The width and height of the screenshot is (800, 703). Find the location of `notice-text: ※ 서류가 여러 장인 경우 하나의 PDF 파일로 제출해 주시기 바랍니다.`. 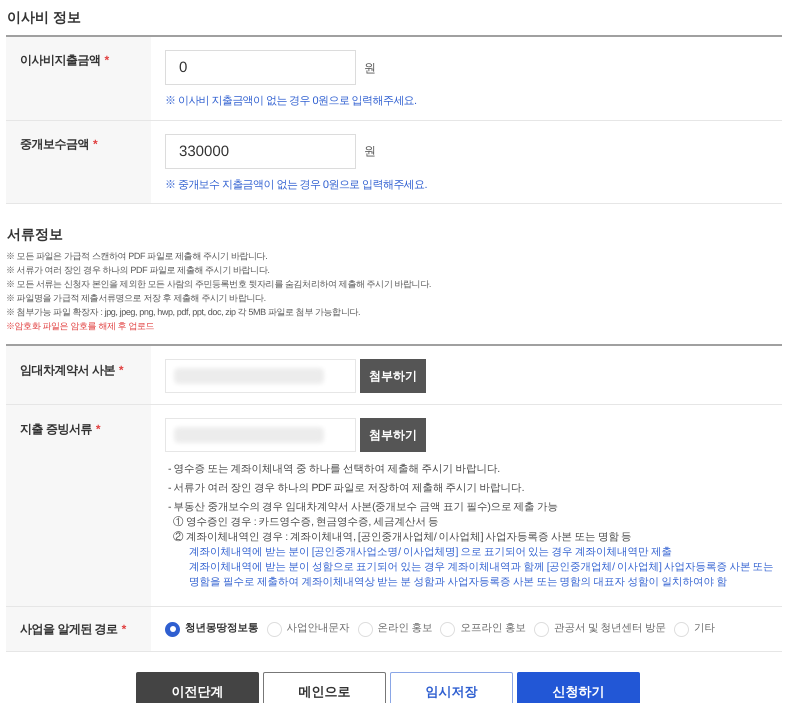

notice-text: ※ 서류가 여러 장인 경우 하나의 PDF 파일로 제출해 주시기 바랍니다. is located at coordinates (138, 270).